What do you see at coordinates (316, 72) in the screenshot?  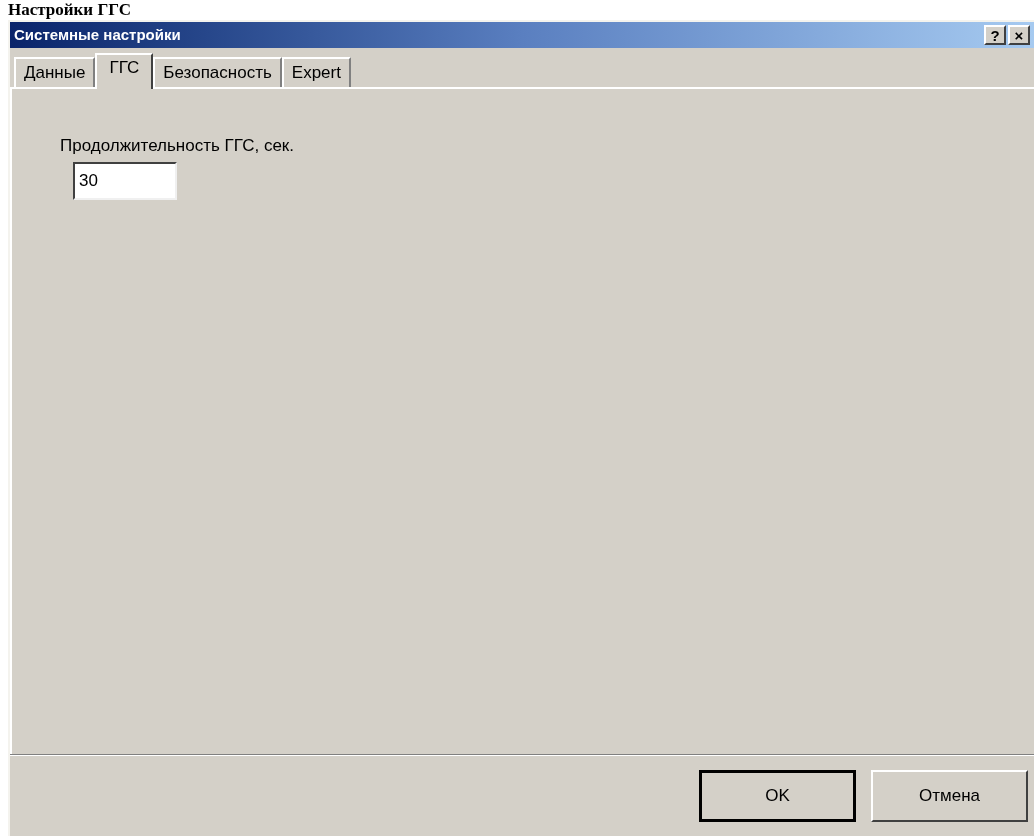 I see `tab: Expert` at bounding box center [316, 72].